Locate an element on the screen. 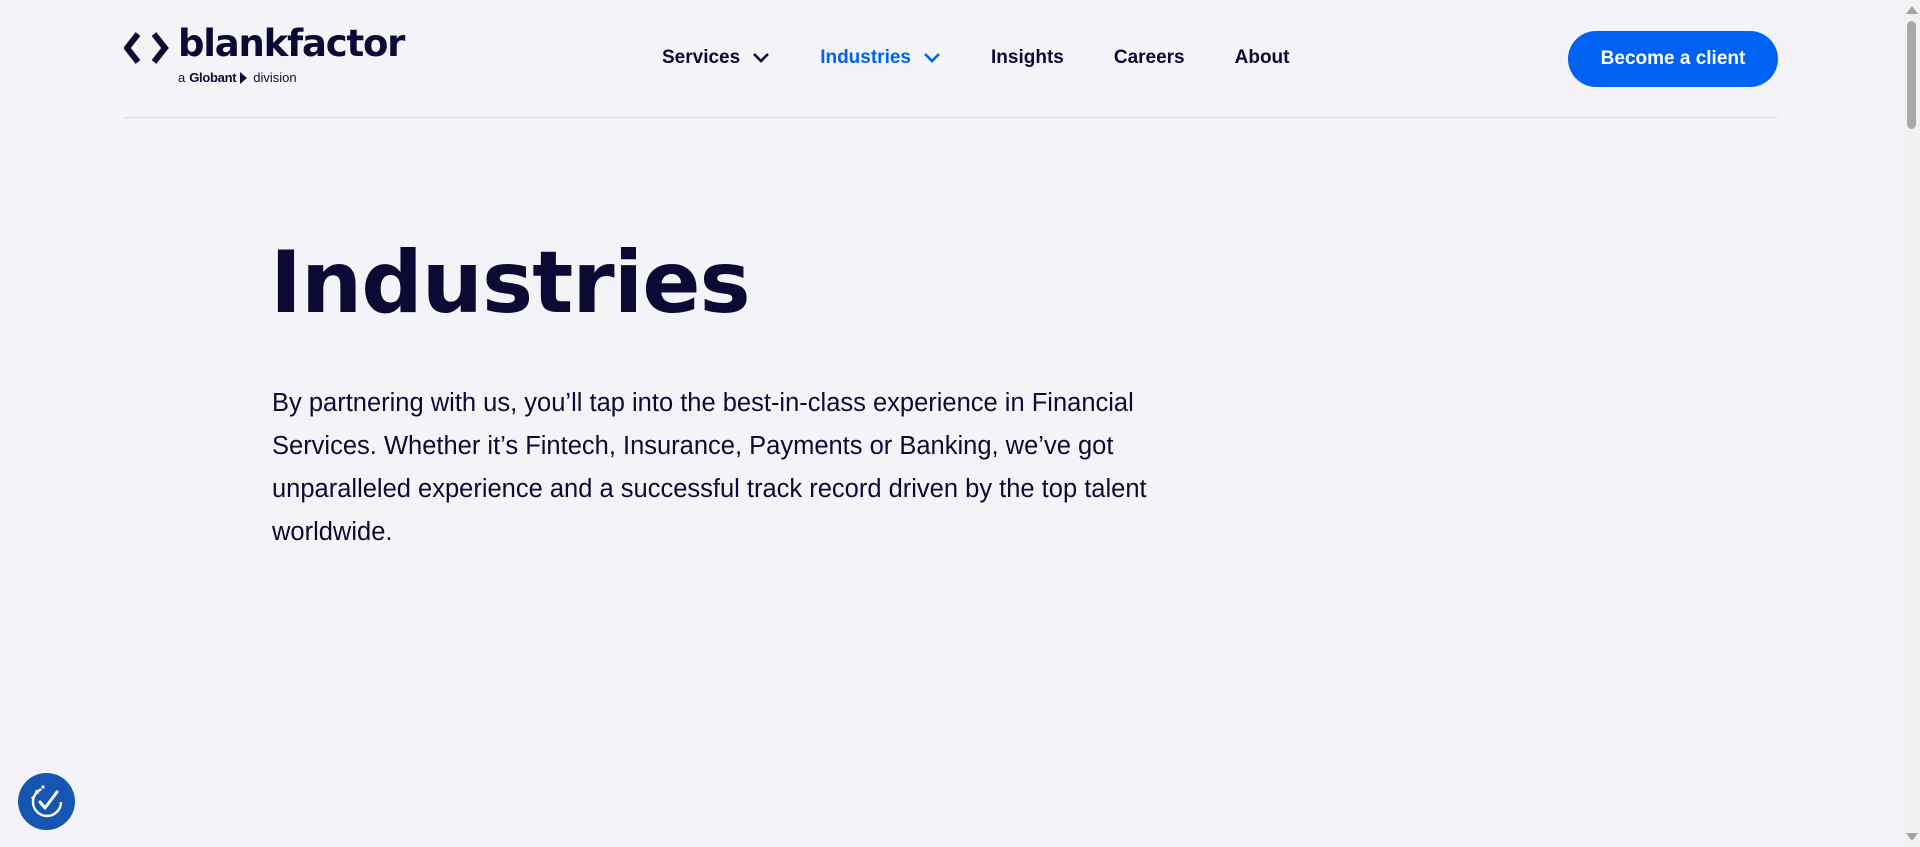 The height and width of the screenshot is (847, 1920). logo-tagline-suffix: division is located at coordinates (275, 77).